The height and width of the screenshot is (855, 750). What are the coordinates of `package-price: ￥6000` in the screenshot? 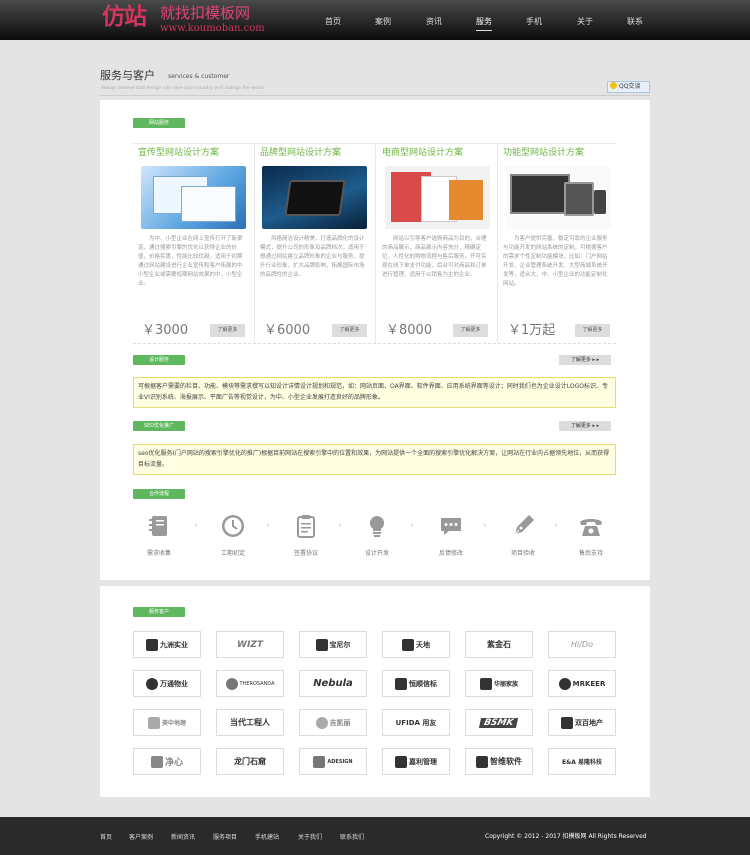 It's located at (287, 330).